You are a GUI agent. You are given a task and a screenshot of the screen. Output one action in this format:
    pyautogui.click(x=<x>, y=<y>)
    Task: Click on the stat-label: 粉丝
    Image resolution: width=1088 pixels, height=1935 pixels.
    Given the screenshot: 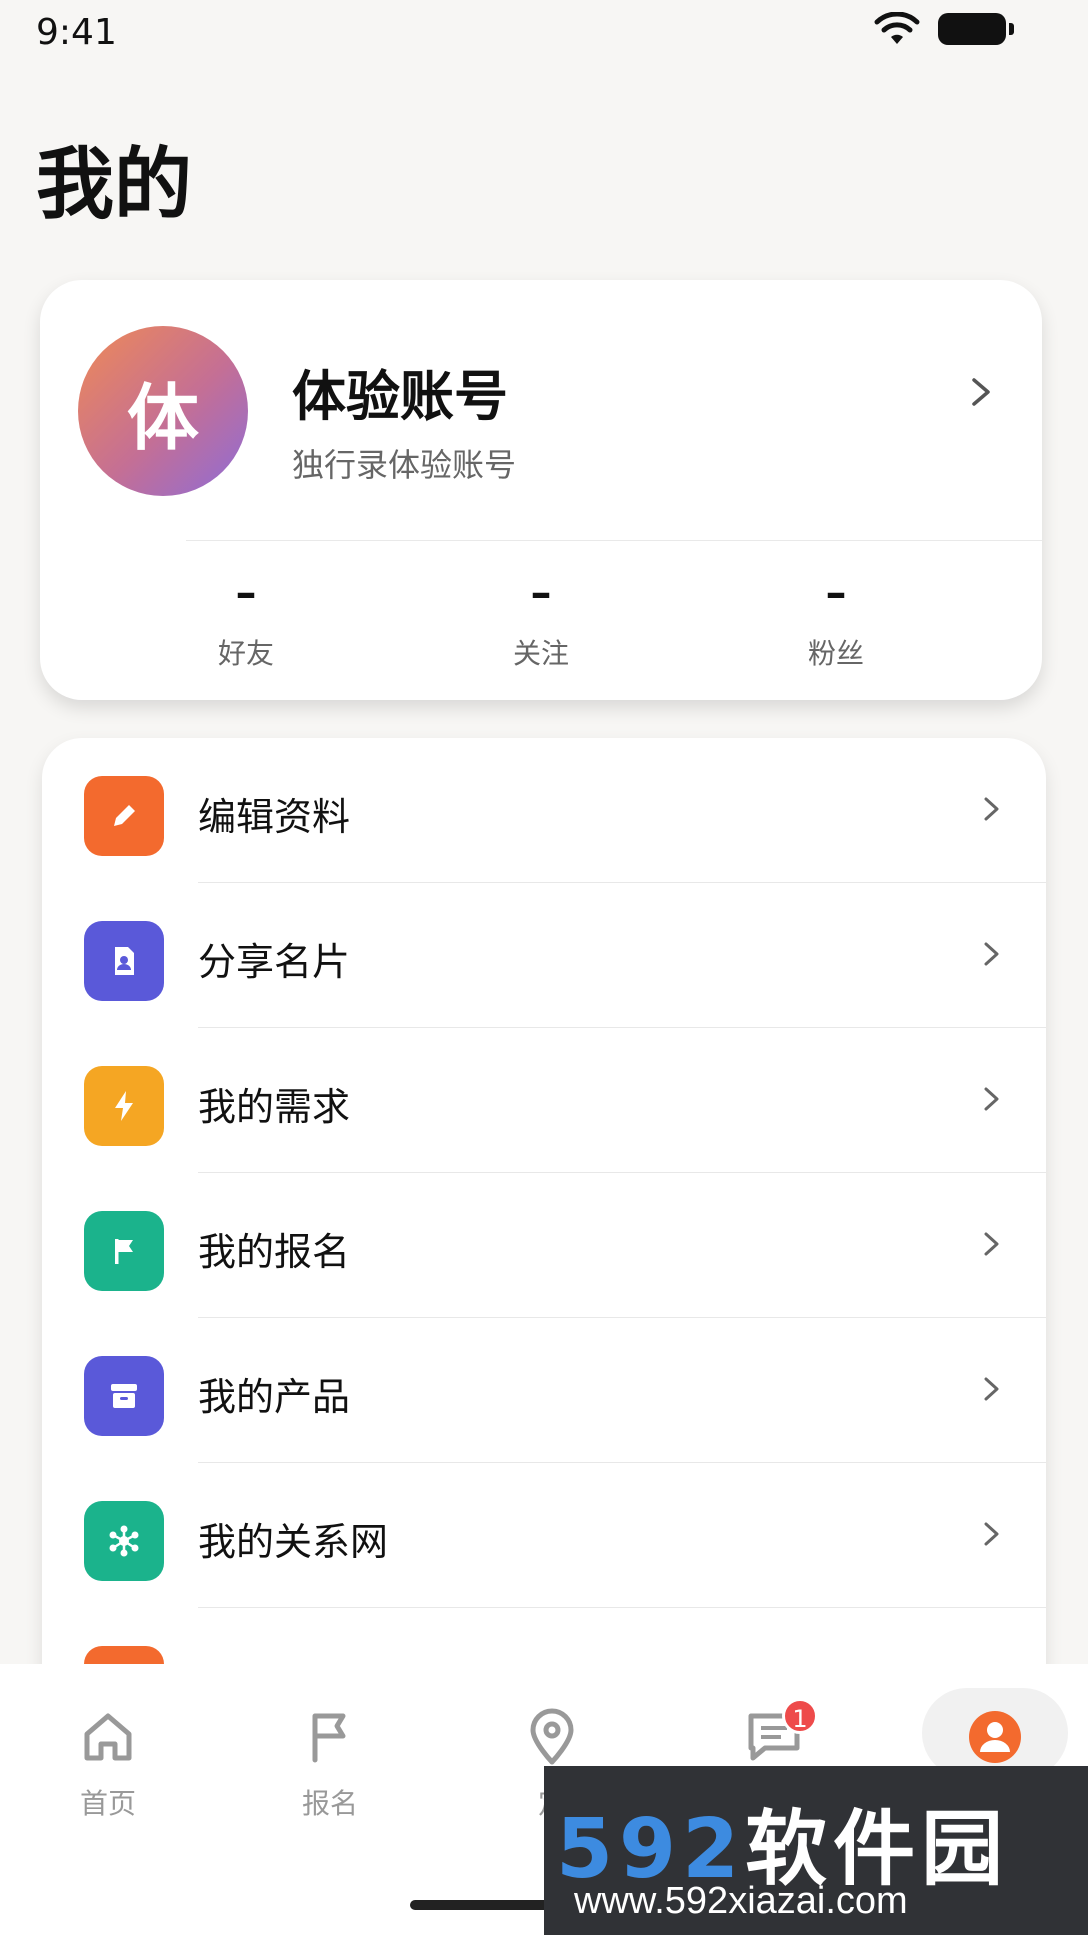 What is the action you would take?
    pyautogui.click(x=835, y=653)
    